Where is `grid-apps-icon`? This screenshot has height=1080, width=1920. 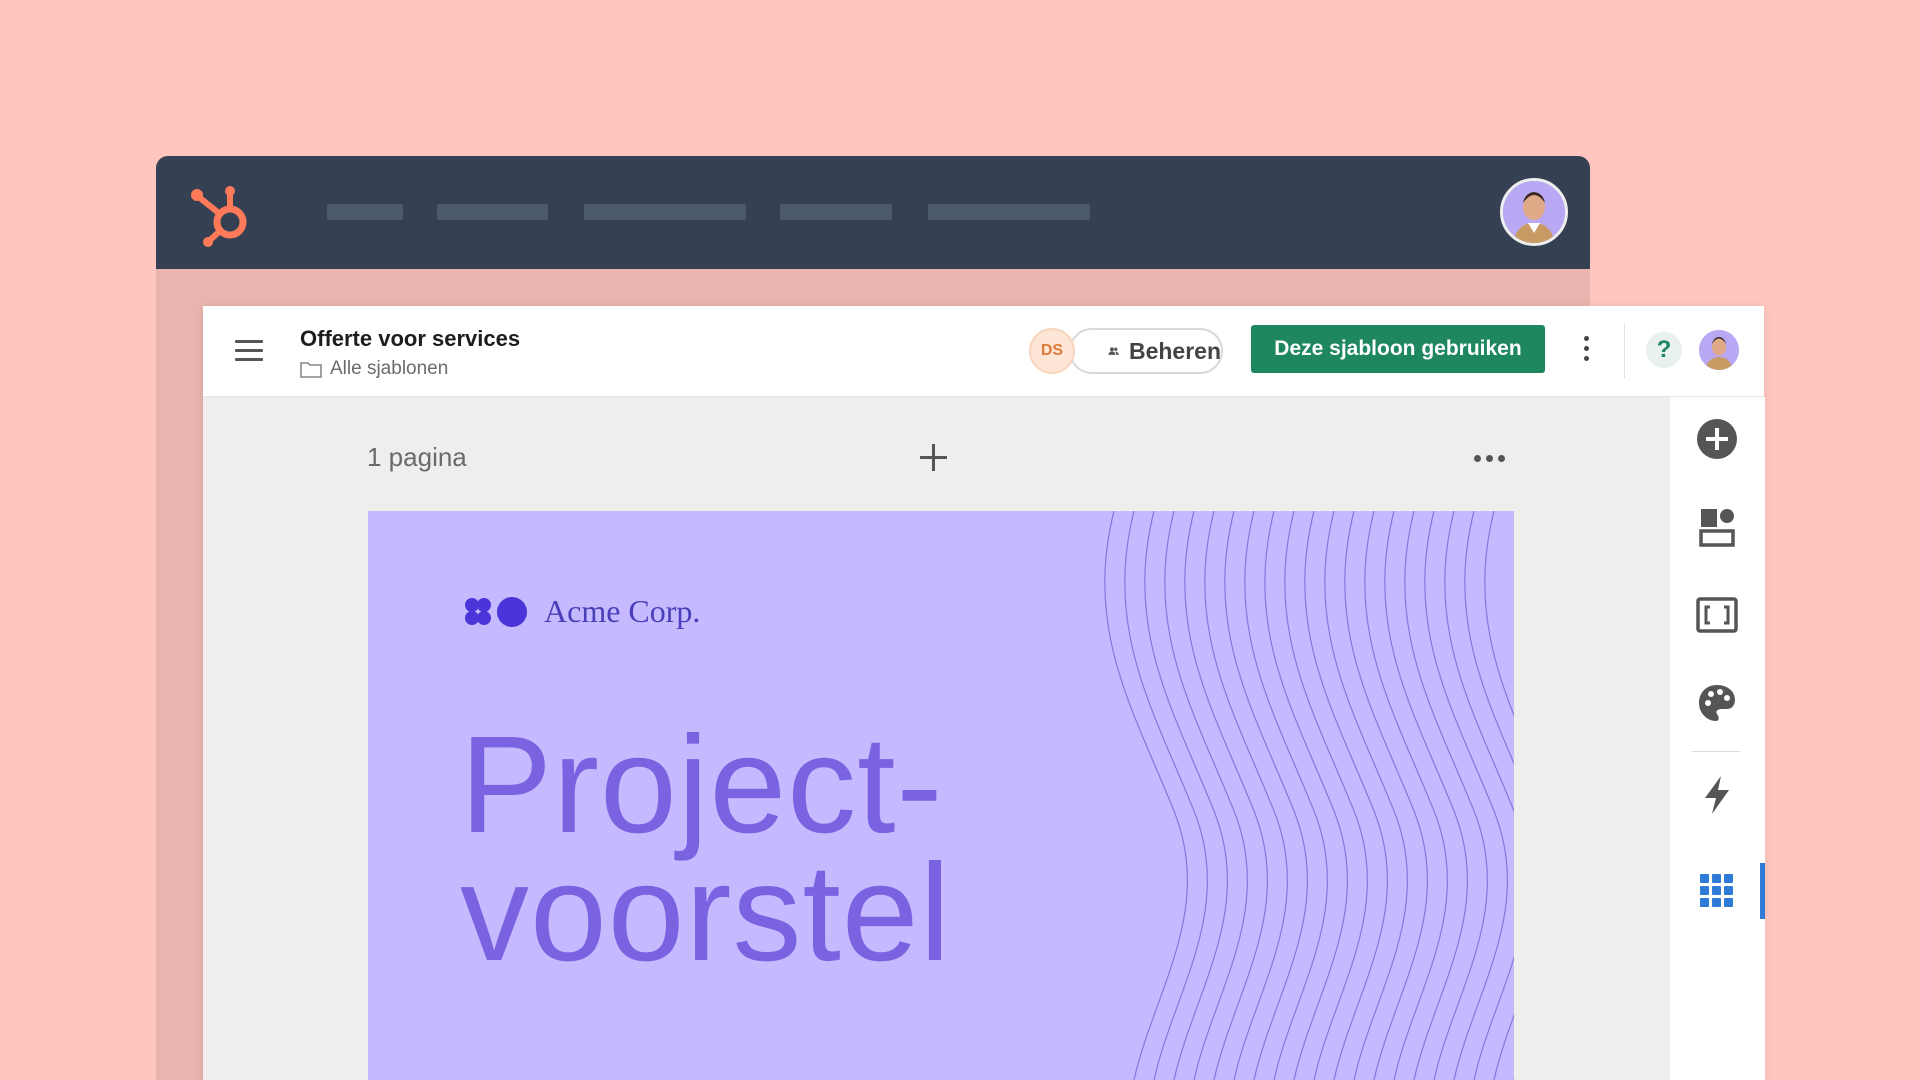
grid-apps-icon is located at coordinates (1716, 890).